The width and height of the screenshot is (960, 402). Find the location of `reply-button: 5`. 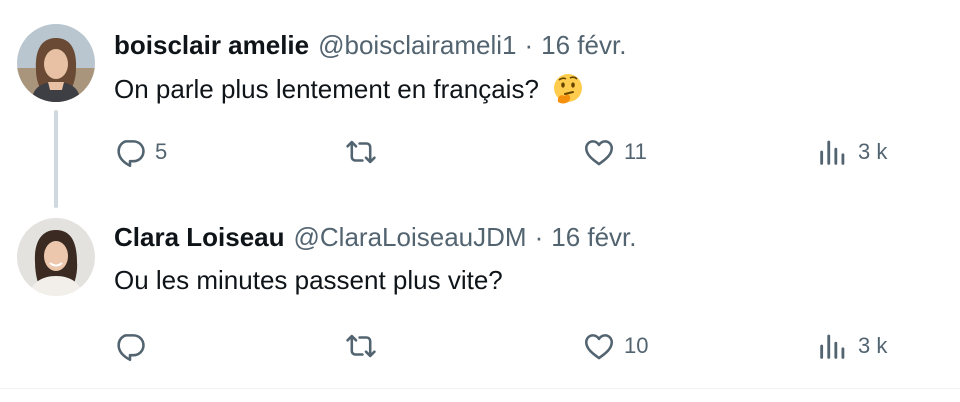

reply-button: 5 is located at coordinates (140, 152).